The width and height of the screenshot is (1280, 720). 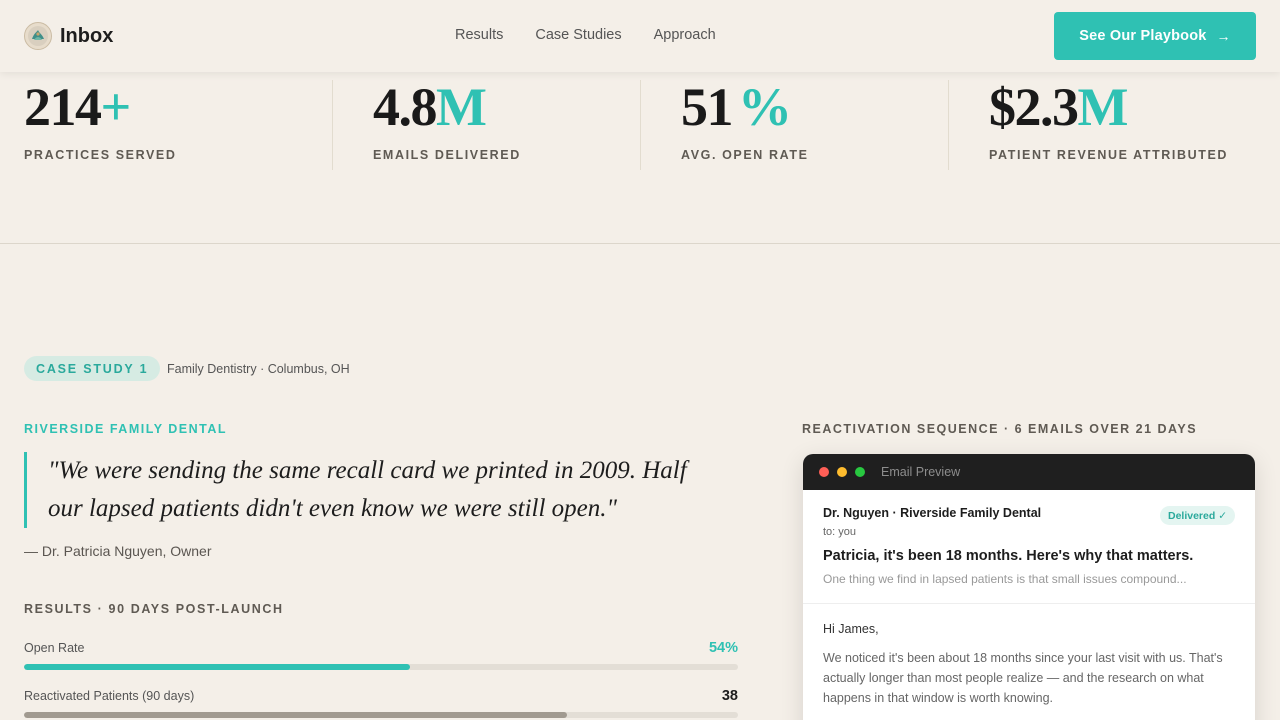 I want to click on case-study-meta: Family Dentistry · Columbus, OH, so click(x=258, y=369).